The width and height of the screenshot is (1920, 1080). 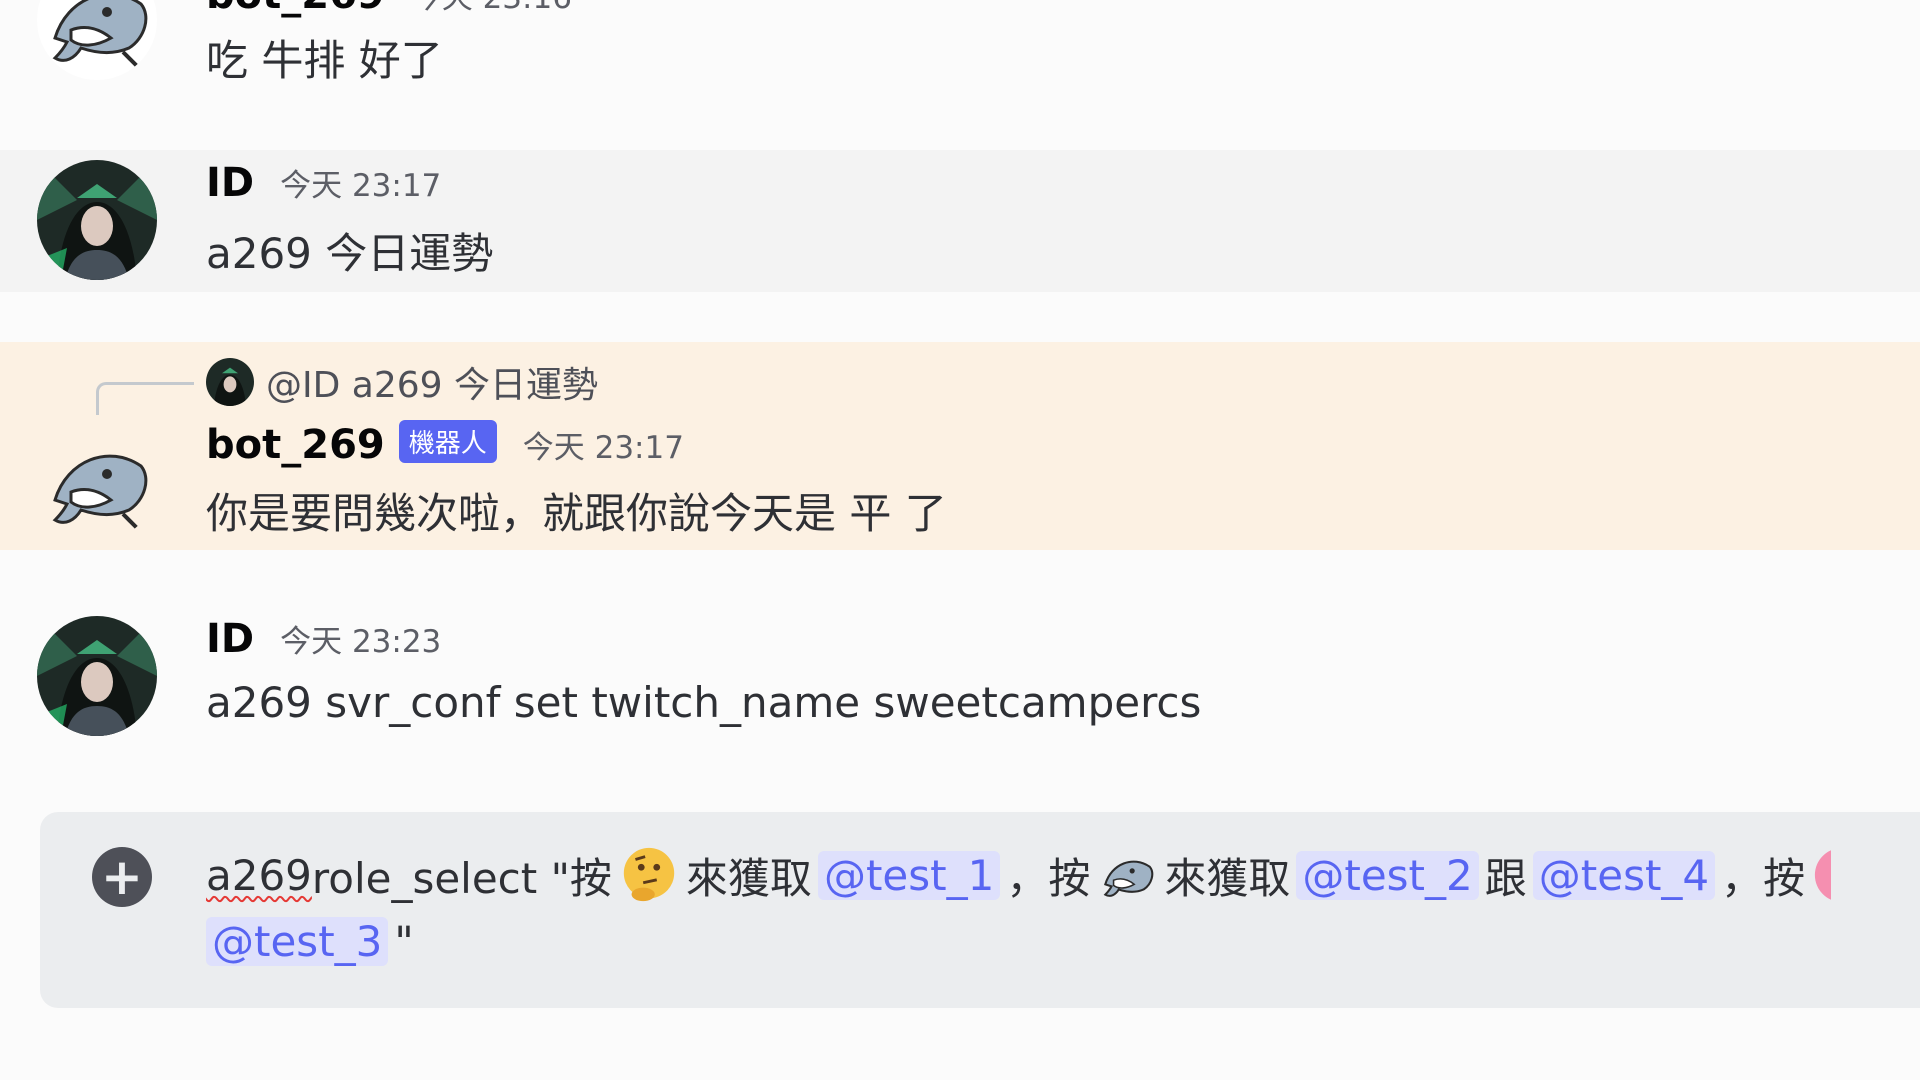 I want to click on bot-tag: 機器人, so click(x=447, y=441).